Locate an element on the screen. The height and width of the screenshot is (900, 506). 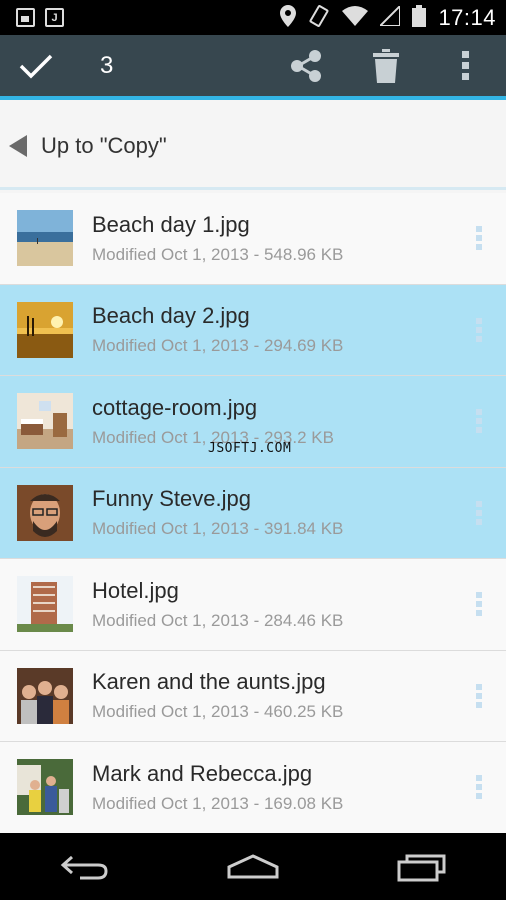
location-icon is located at coordinates (288, 17).